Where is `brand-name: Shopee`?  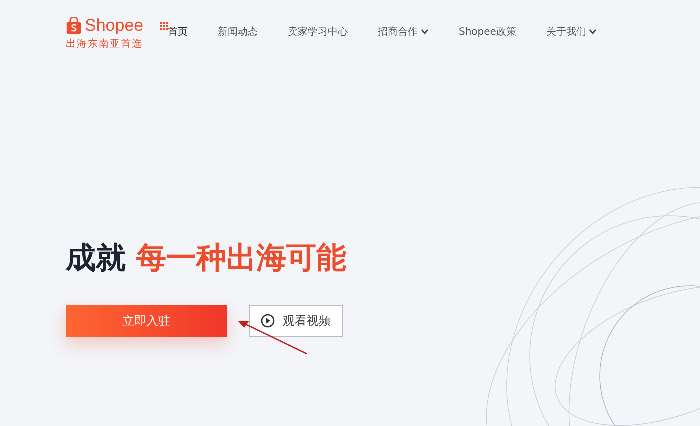 brand-name: Shopee is located at coordinates (114, 26).